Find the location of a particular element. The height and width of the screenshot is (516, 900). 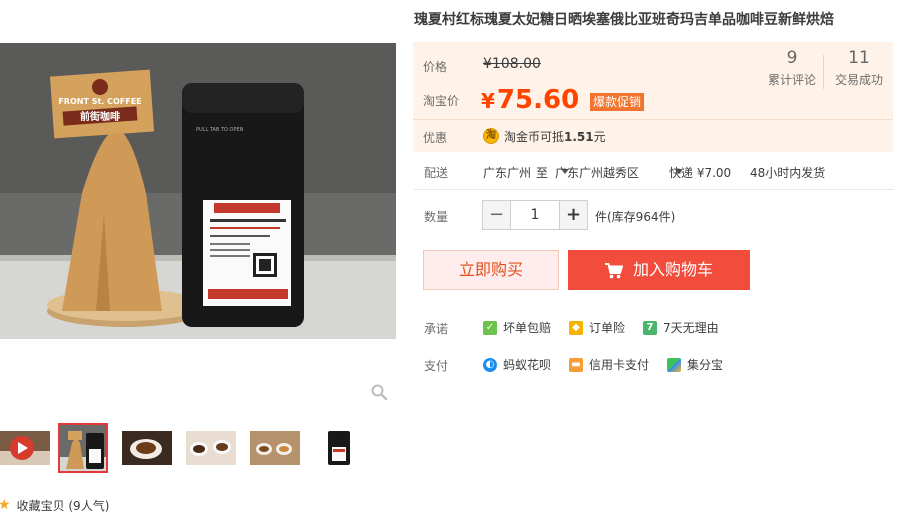

sign-brand-text: FRONT St. COFFEE is located at coordinates (99, 101).